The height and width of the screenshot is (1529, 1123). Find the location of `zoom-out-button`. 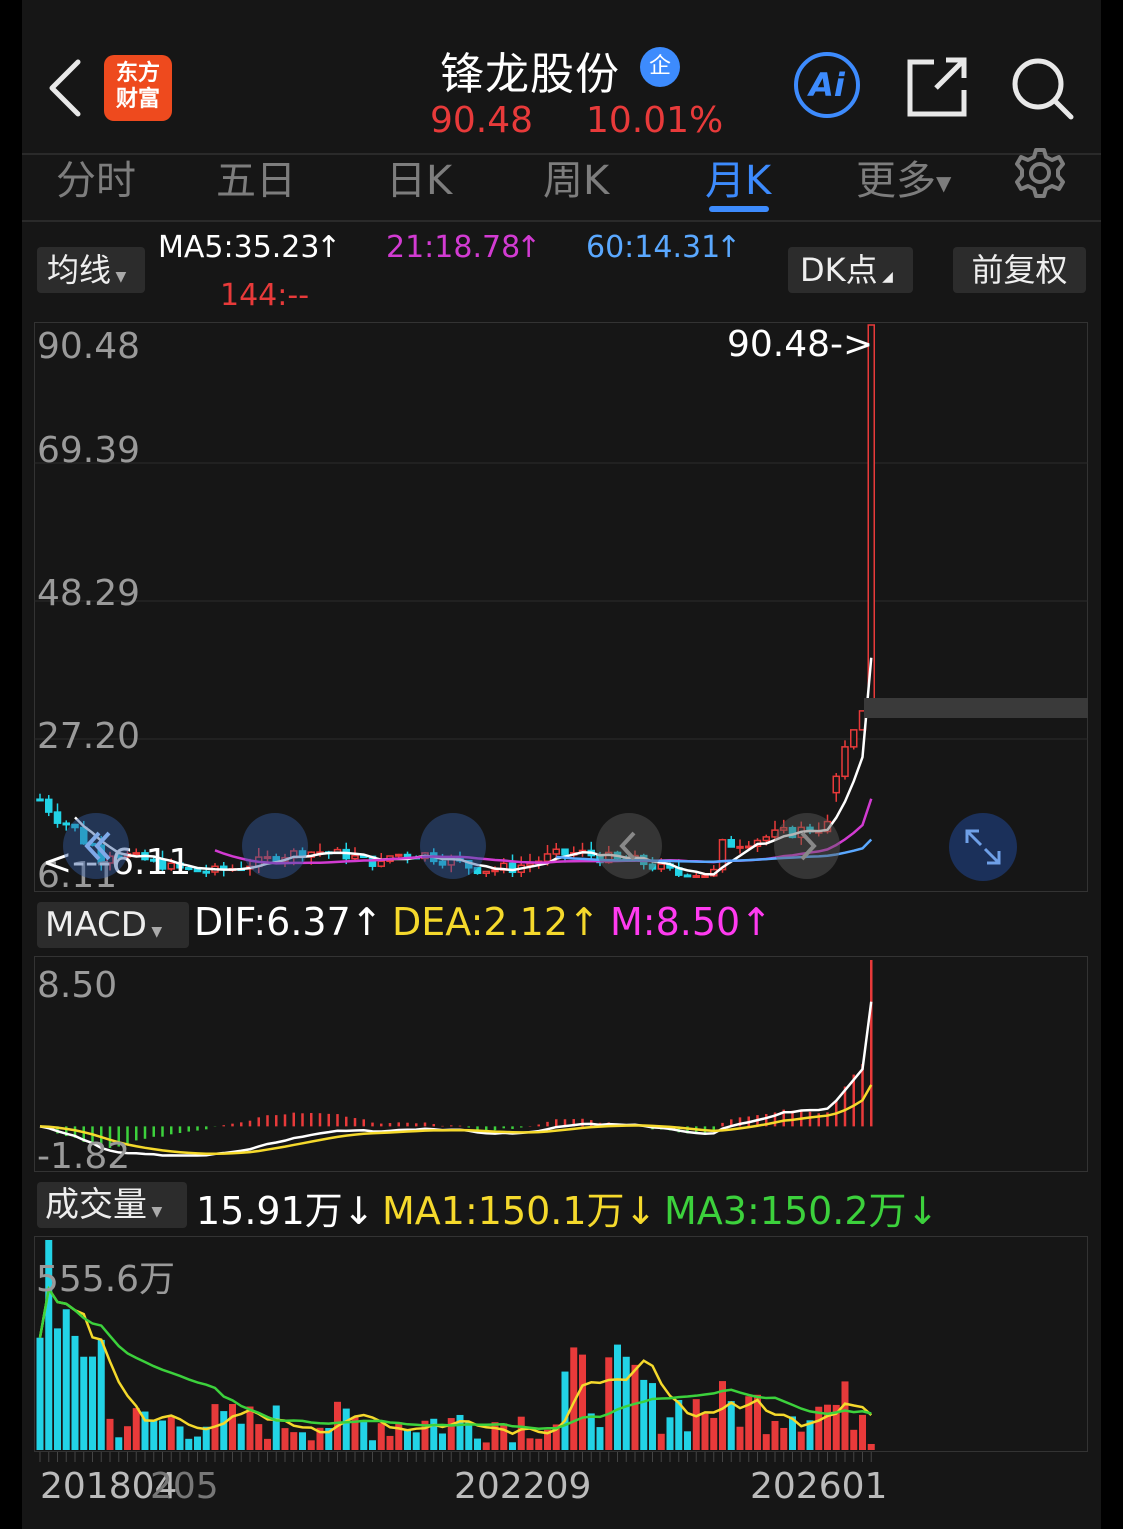

zoom-out-button is located at coordinates (275, 846).